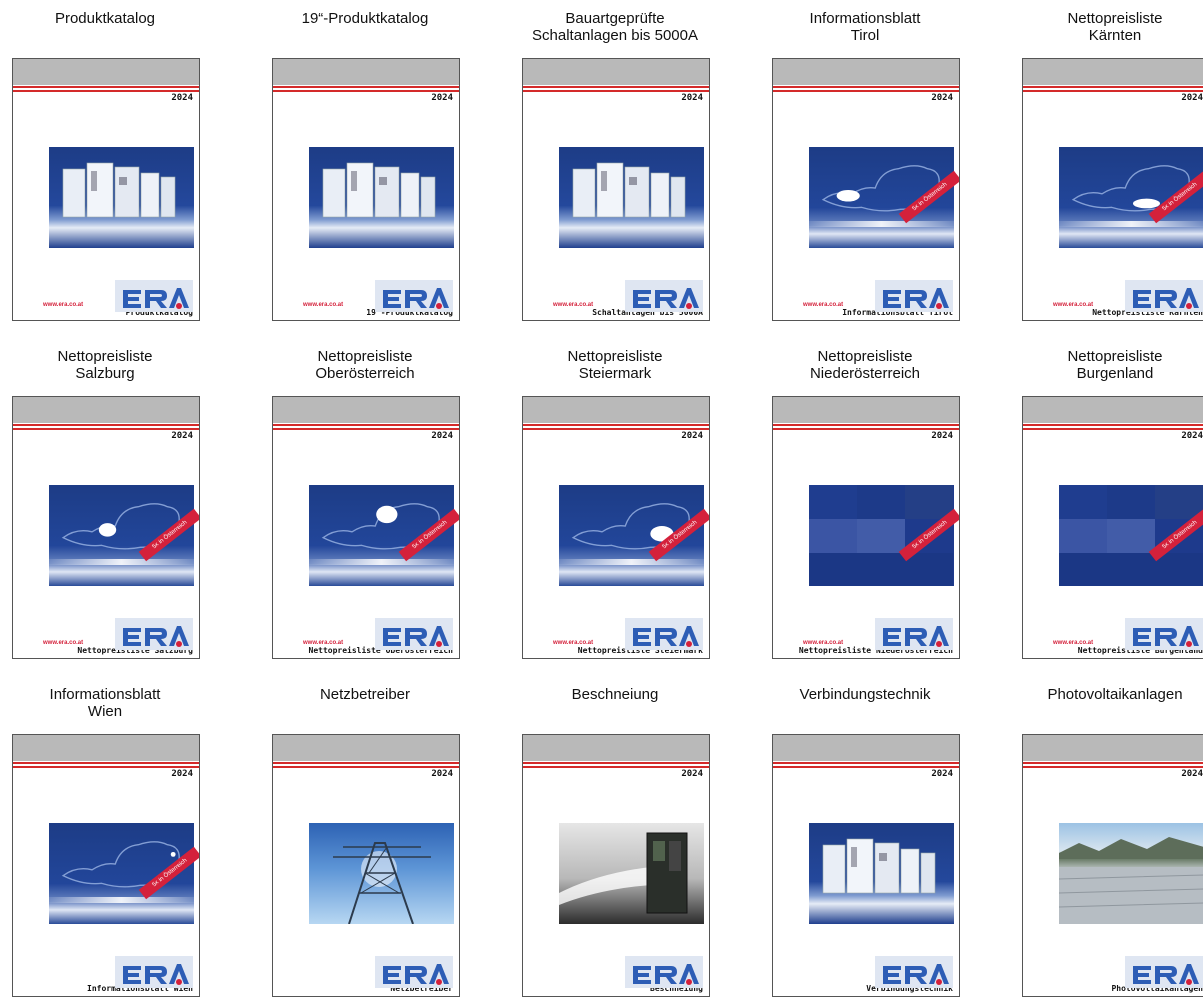 This screenshot has height=997, width=1203. I want to click on catalog-title-link: Netzbetreiber, so click(365, 694).